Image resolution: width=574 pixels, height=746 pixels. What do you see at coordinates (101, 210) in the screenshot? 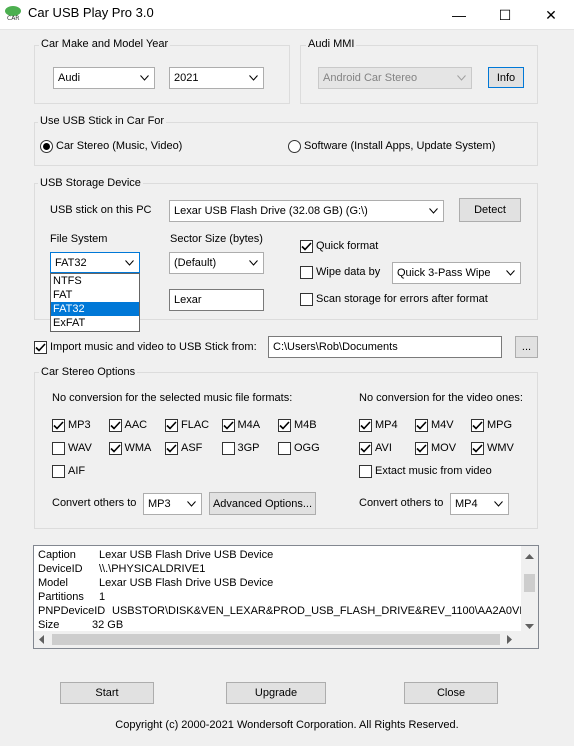
I see `usb-stick-label: USB stick on this PC` at bounding box center [101, 210].